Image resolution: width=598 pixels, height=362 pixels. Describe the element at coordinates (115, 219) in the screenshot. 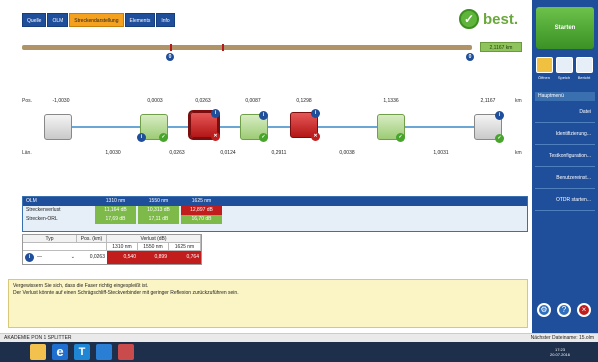

I see `value-cell: 17,69 dB` at that location.